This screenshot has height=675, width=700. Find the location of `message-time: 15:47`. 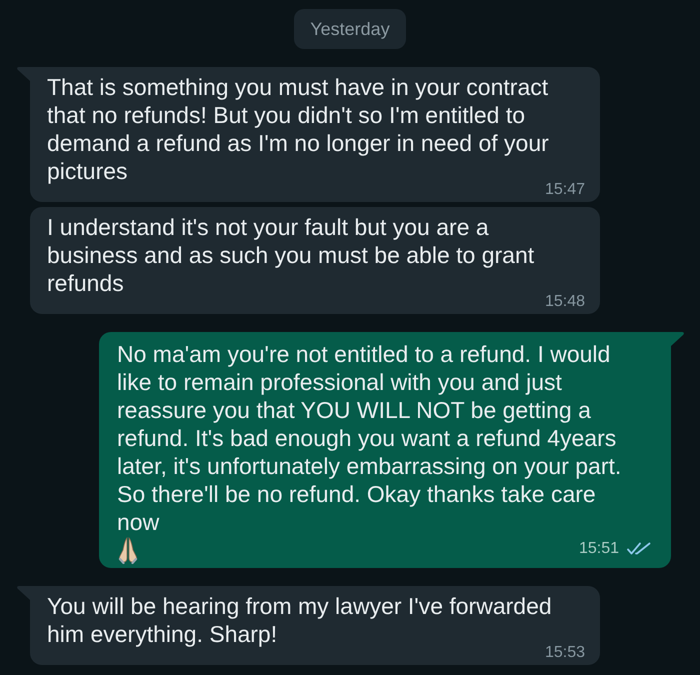

message-time: 15:47 is located at coordinates (564, 190).